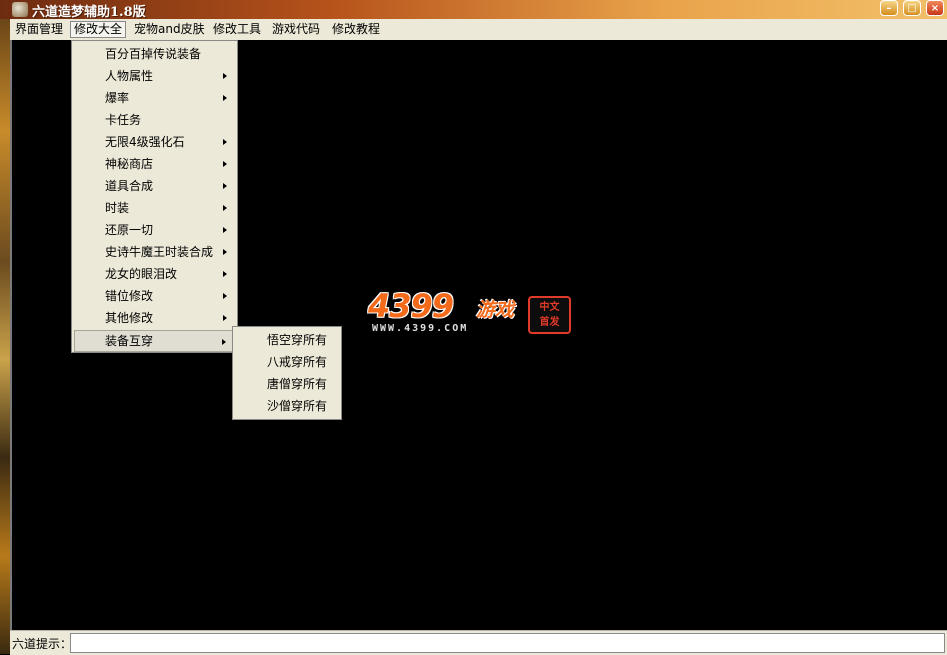 This screenshot has width=947, height=655. I want to click on dropdown-item-mystery-shop: 神秘商店, so click(154, 164).